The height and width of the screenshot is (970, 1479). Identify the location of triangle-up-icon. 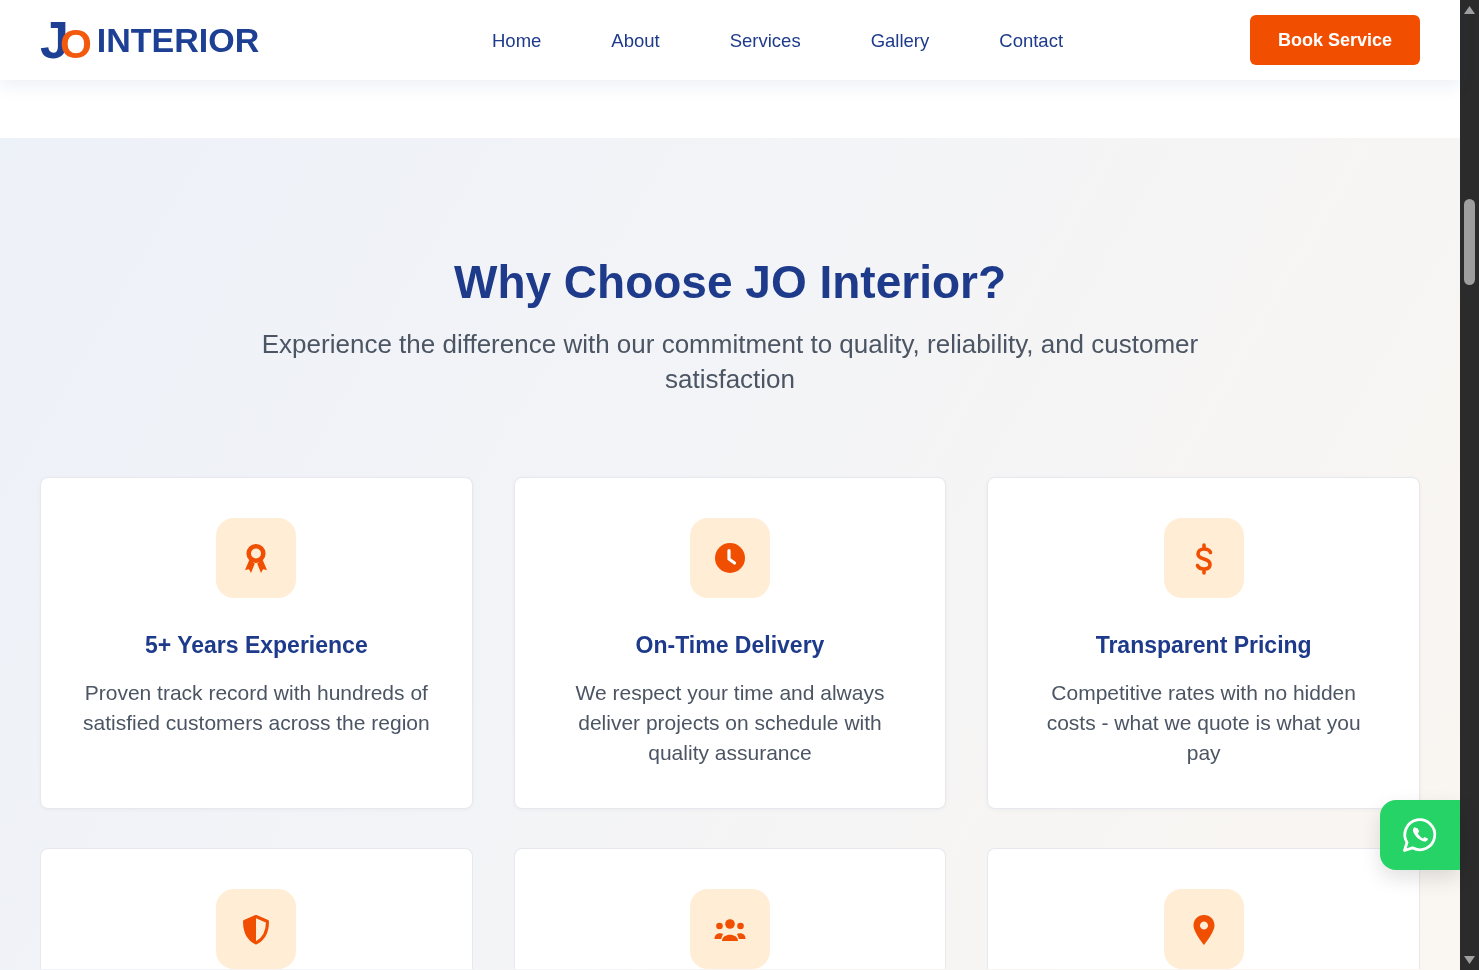
(1469, 10).